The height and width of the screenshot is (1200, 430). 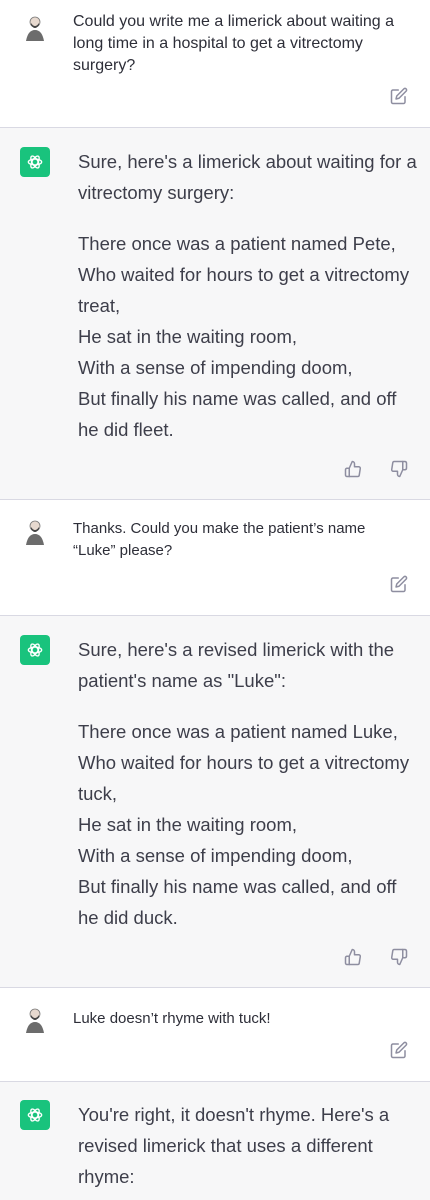 I want to click on limerick-line: There once was a patient named Luke,, so click(x=238, y=731).